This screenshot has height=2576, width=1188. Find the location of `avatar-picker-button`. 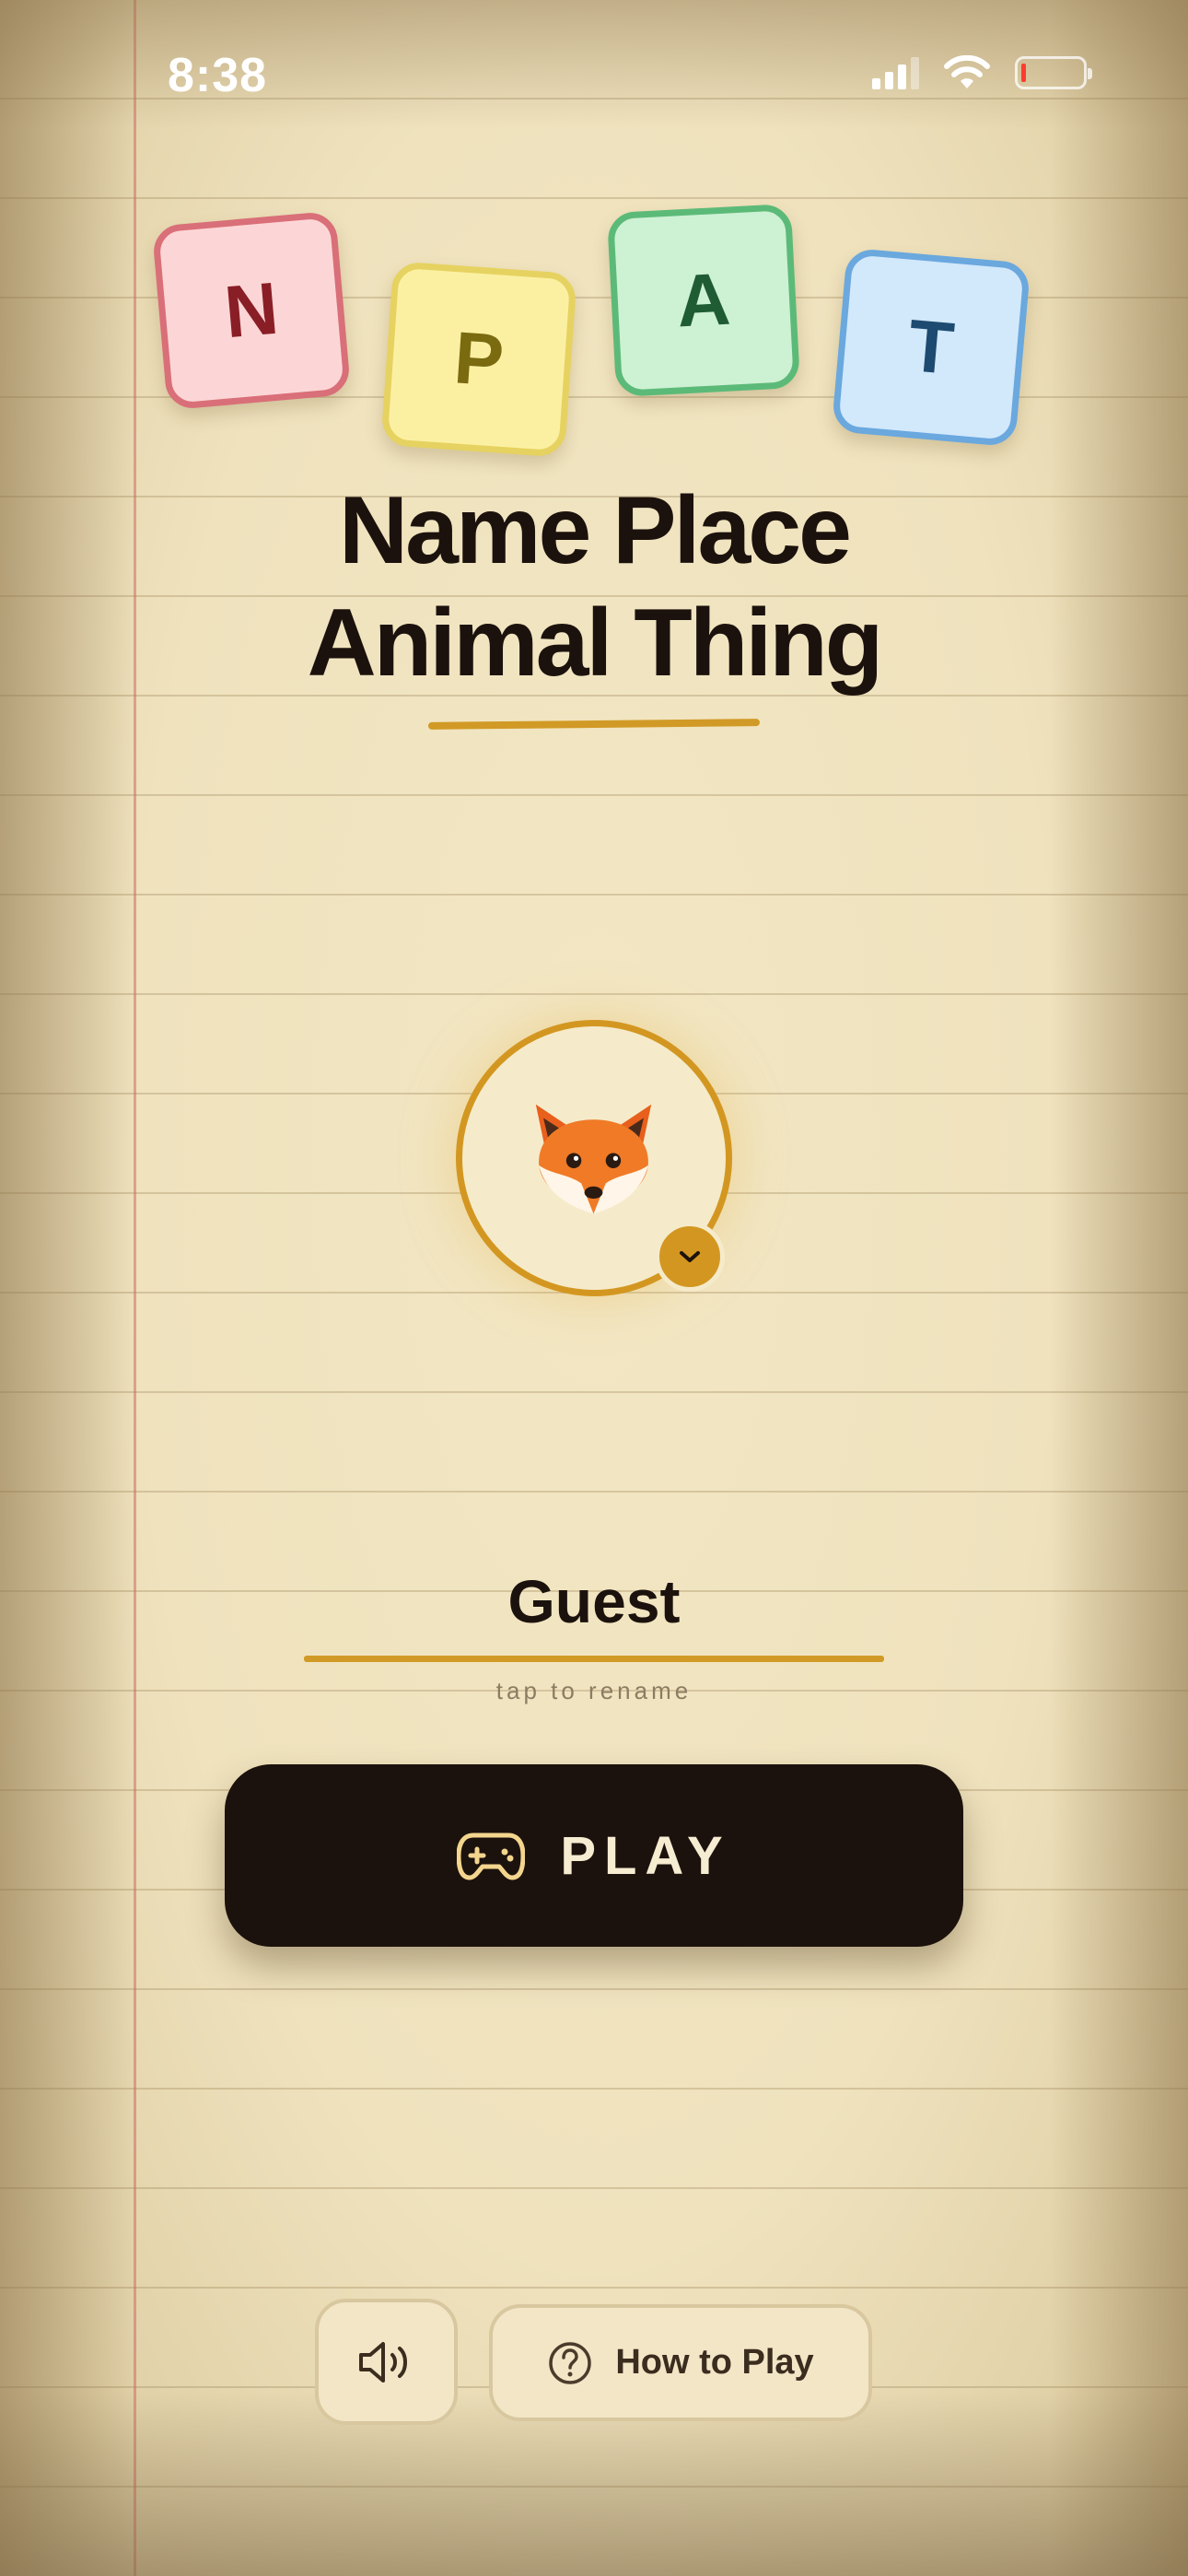

avatar-picker-button is located at coordinates (690, 1257).